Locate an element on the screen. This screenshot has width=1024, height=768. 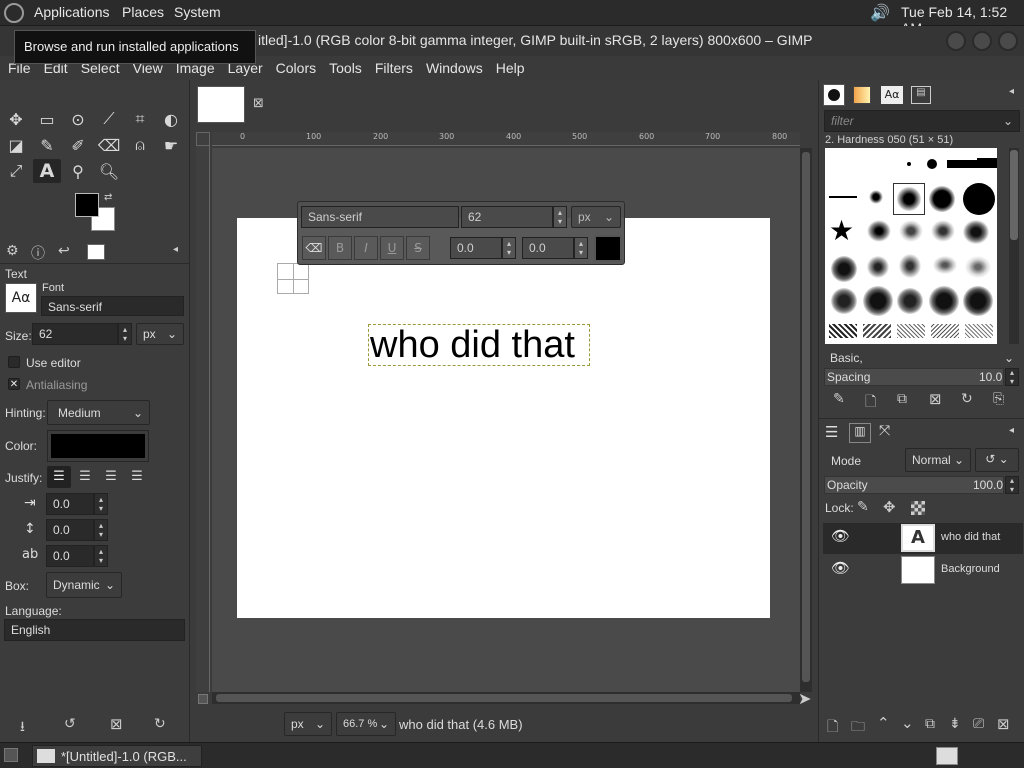
overlay-unit-select: px ⌄ is located at coordinates (596, 217).